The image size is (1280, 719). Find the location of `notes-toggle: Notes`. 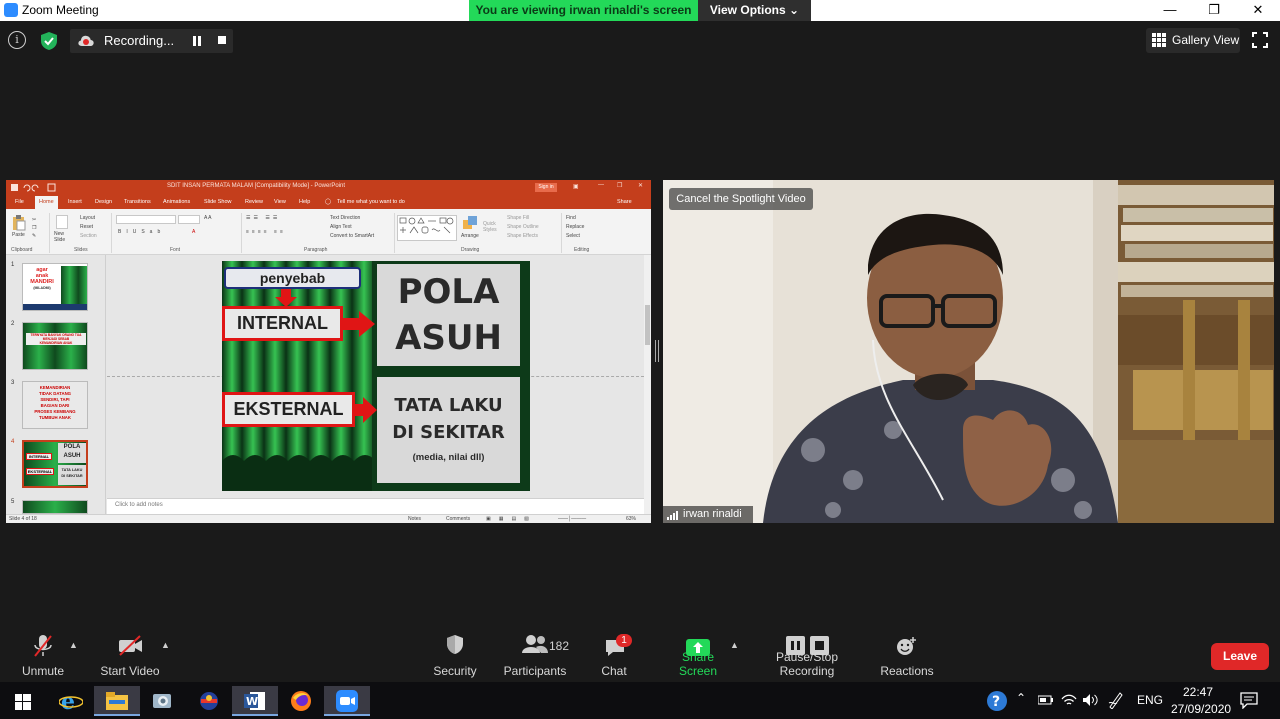

notes-toggle: Notes is located at coordinates (414, 519).